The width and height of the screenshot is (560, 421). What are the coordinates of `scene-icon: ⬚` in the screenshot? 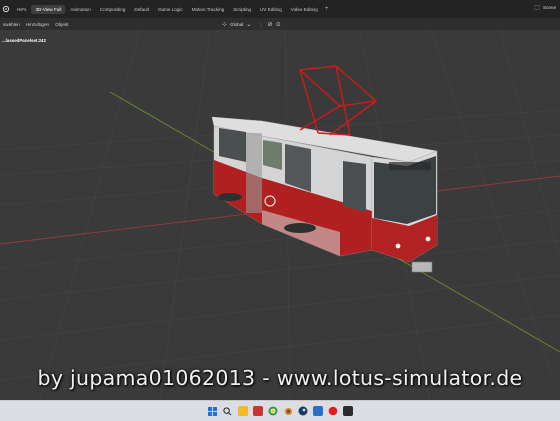 It's located at (537, 8).